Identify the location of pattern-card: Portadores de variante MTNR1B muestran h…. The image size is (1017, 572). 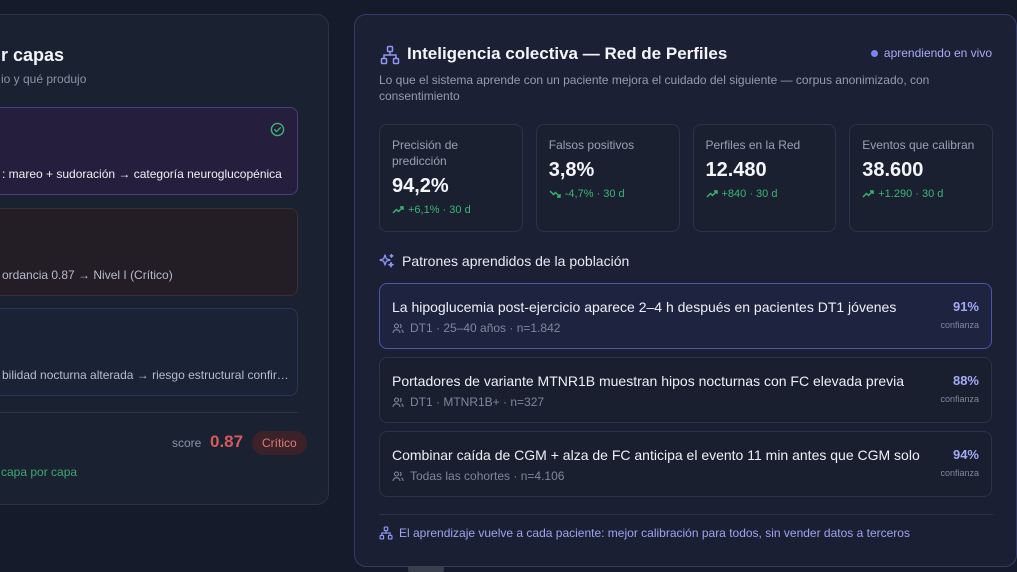
(685, 390).